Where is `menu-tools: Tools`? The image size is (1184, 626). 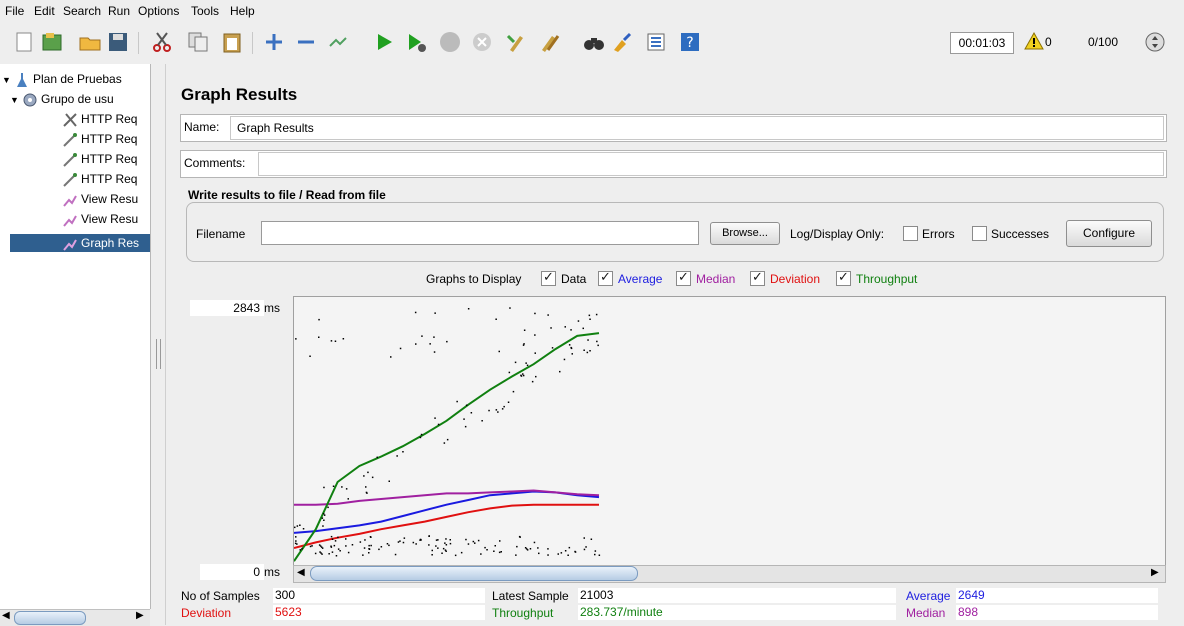 menu-tools: Tools is located at coordinates (205, 11).